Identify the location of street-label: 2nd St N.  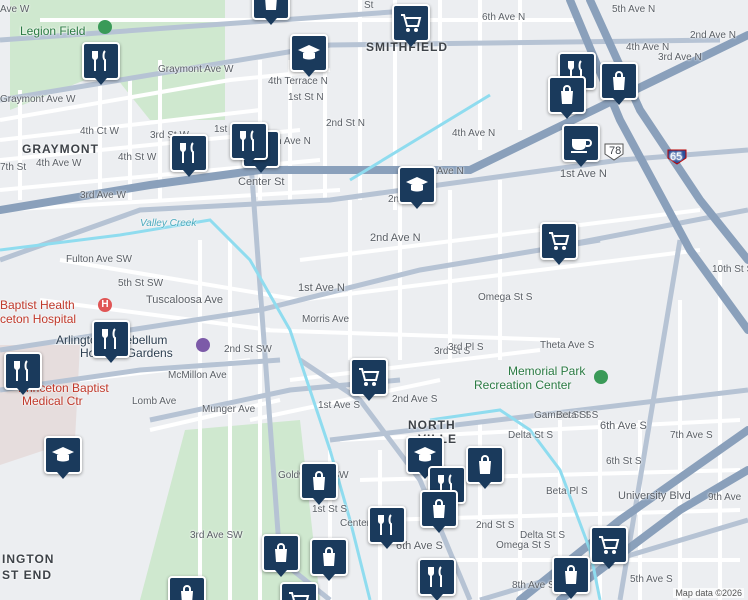
(345, 123).